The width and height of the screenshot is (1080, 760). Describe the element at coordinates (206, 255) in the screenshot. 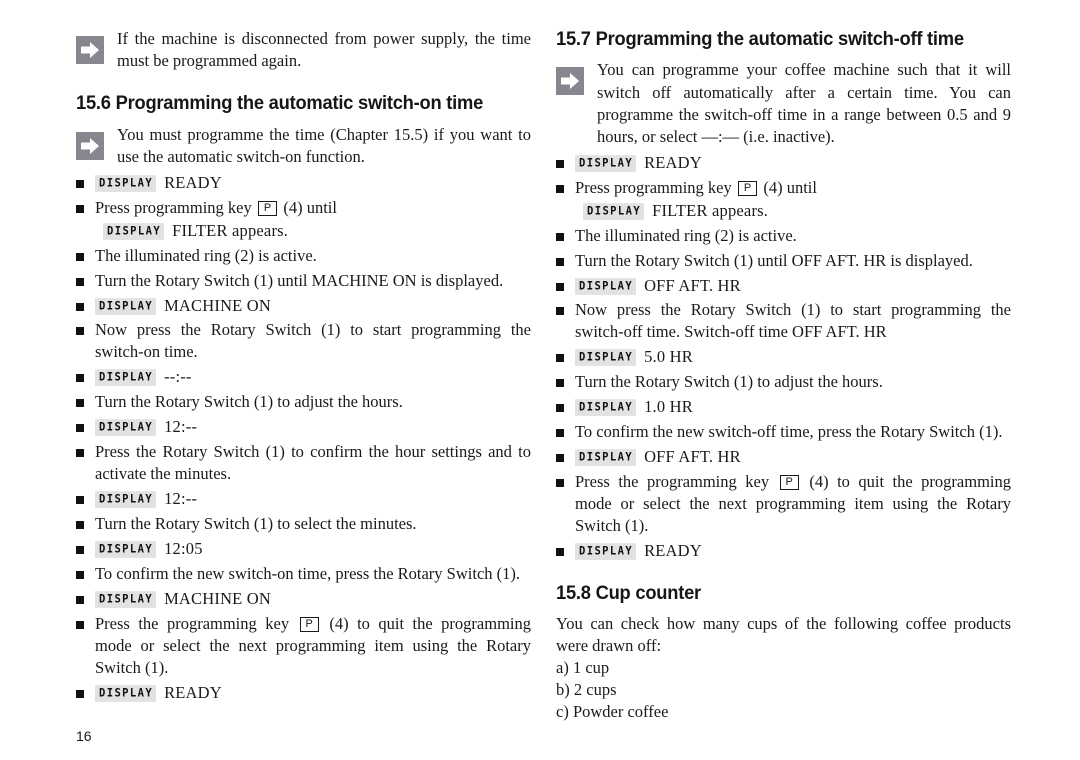

I see `step-text: The illuminated ring (2) is active.` at that location.